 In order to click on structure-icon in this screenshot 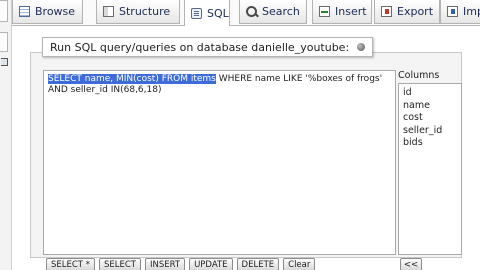, I will do `click(108, 11)`.